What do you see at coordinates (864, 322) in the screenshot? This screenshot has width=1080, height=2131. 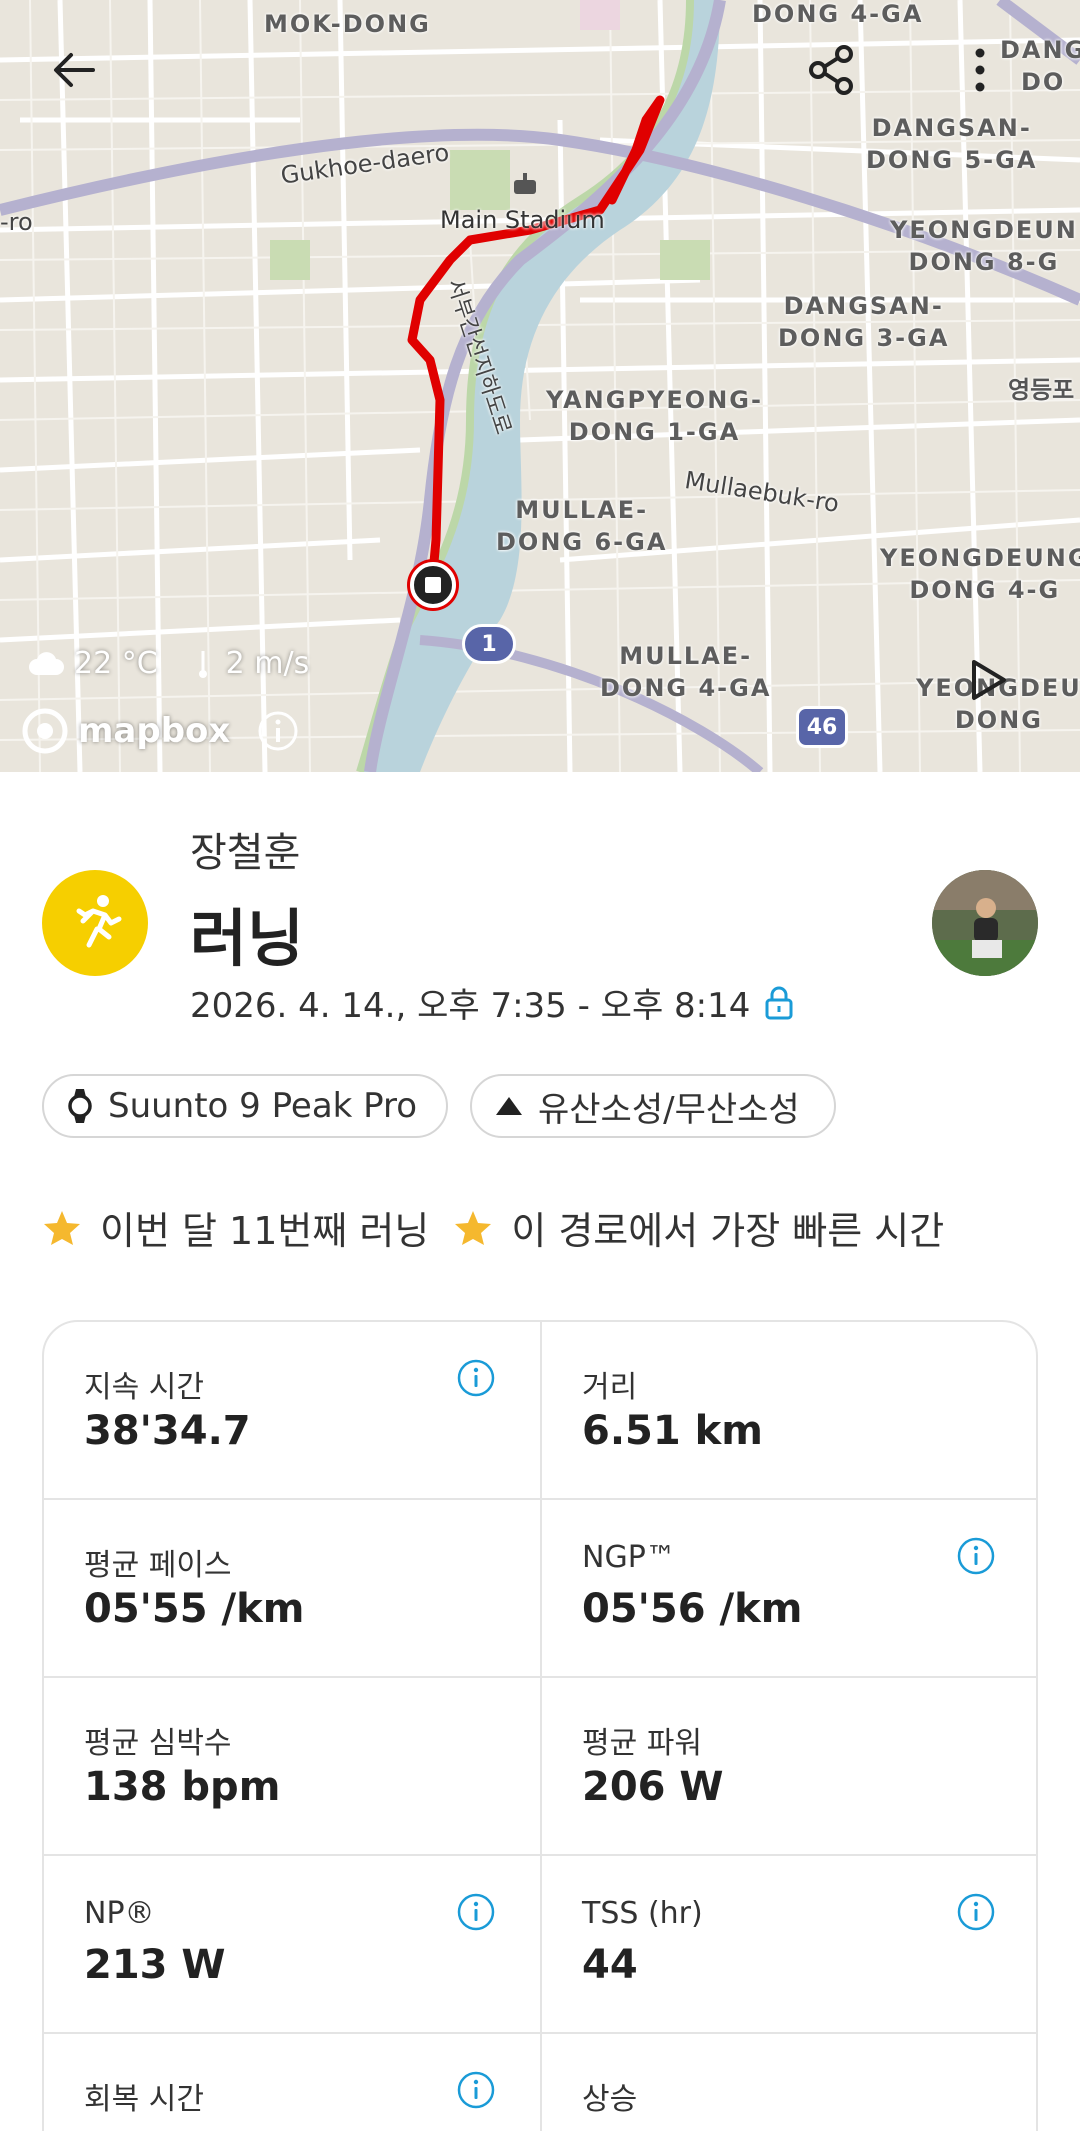 I see `map-area-label: DANGSAN- DONG 3-GA` at bounding box center [864, 322].